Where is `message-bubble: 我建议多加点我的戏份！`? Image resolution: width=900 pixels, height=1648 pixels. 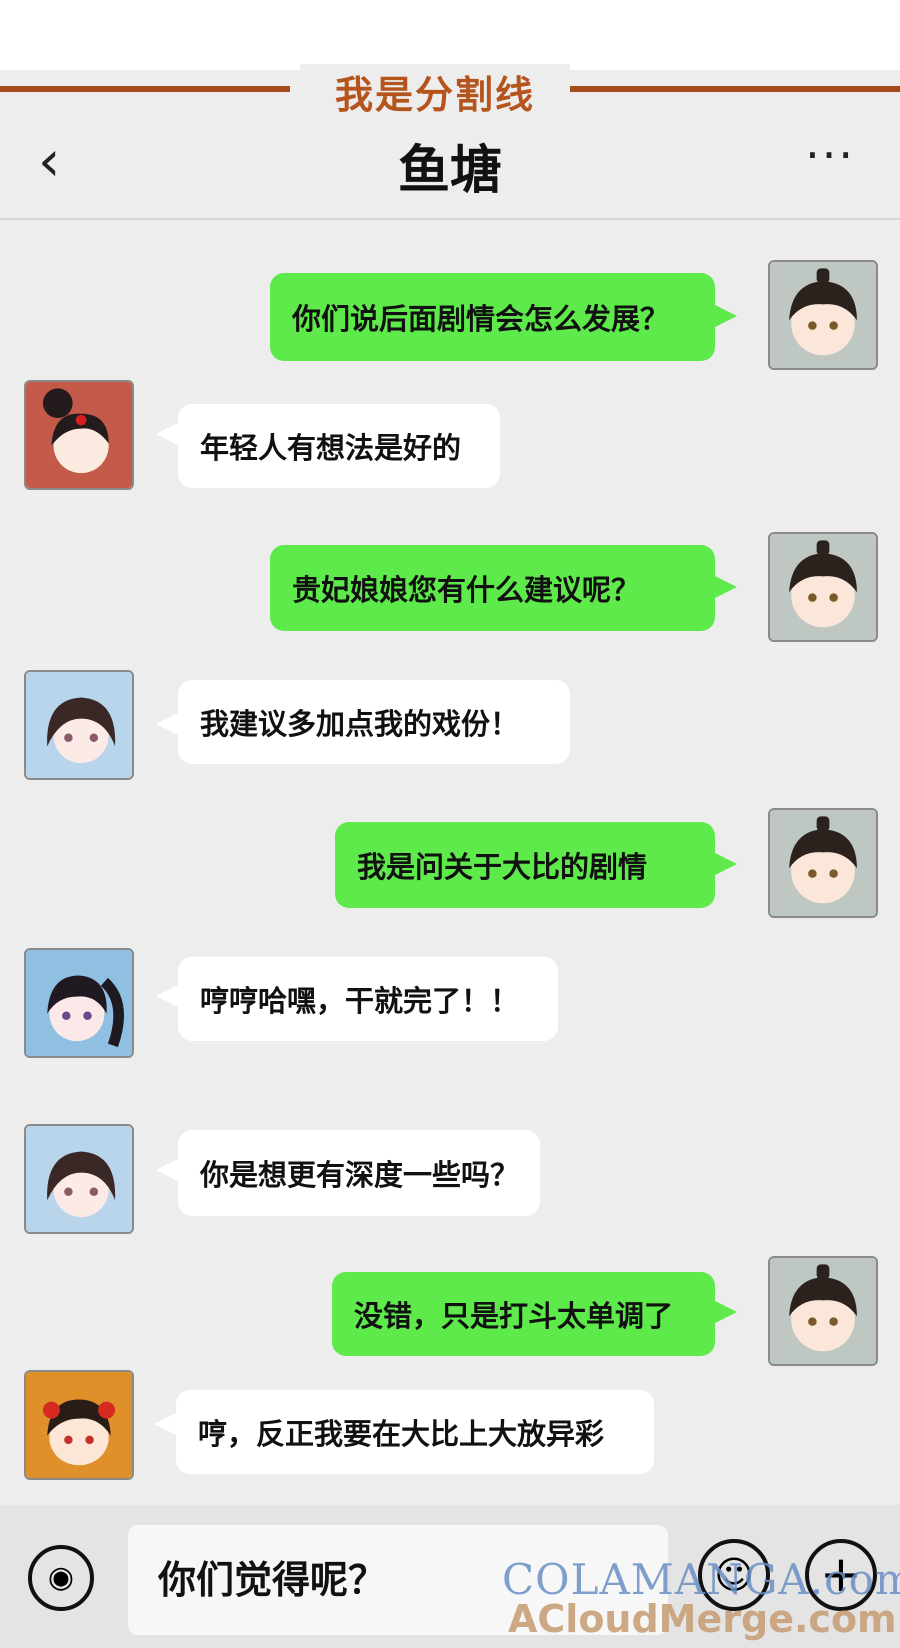 message-bubble: 我建议多加点我的戏份！ is located at coordinates (374, 722).